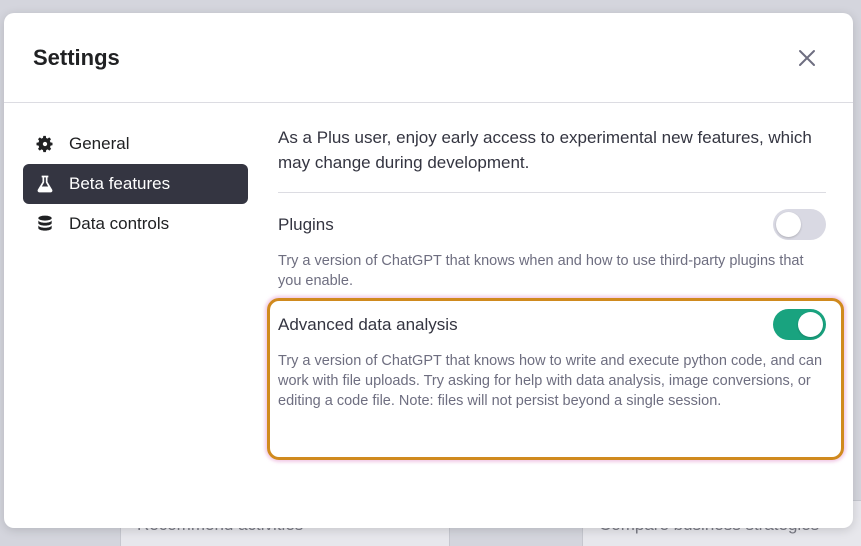  What do you see at coordinates (99, 143) in the screenshot?
I see `sidebar-item-label: General` at bounding box center [99, 143].